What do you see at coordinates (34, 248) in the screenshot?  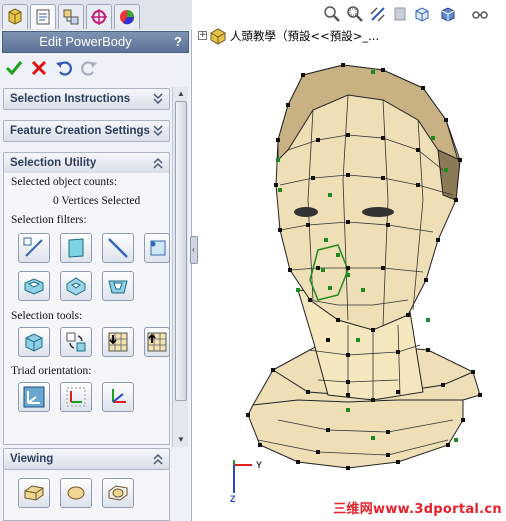 I see `filter-vertices-button` at bounding box center [34, 248].